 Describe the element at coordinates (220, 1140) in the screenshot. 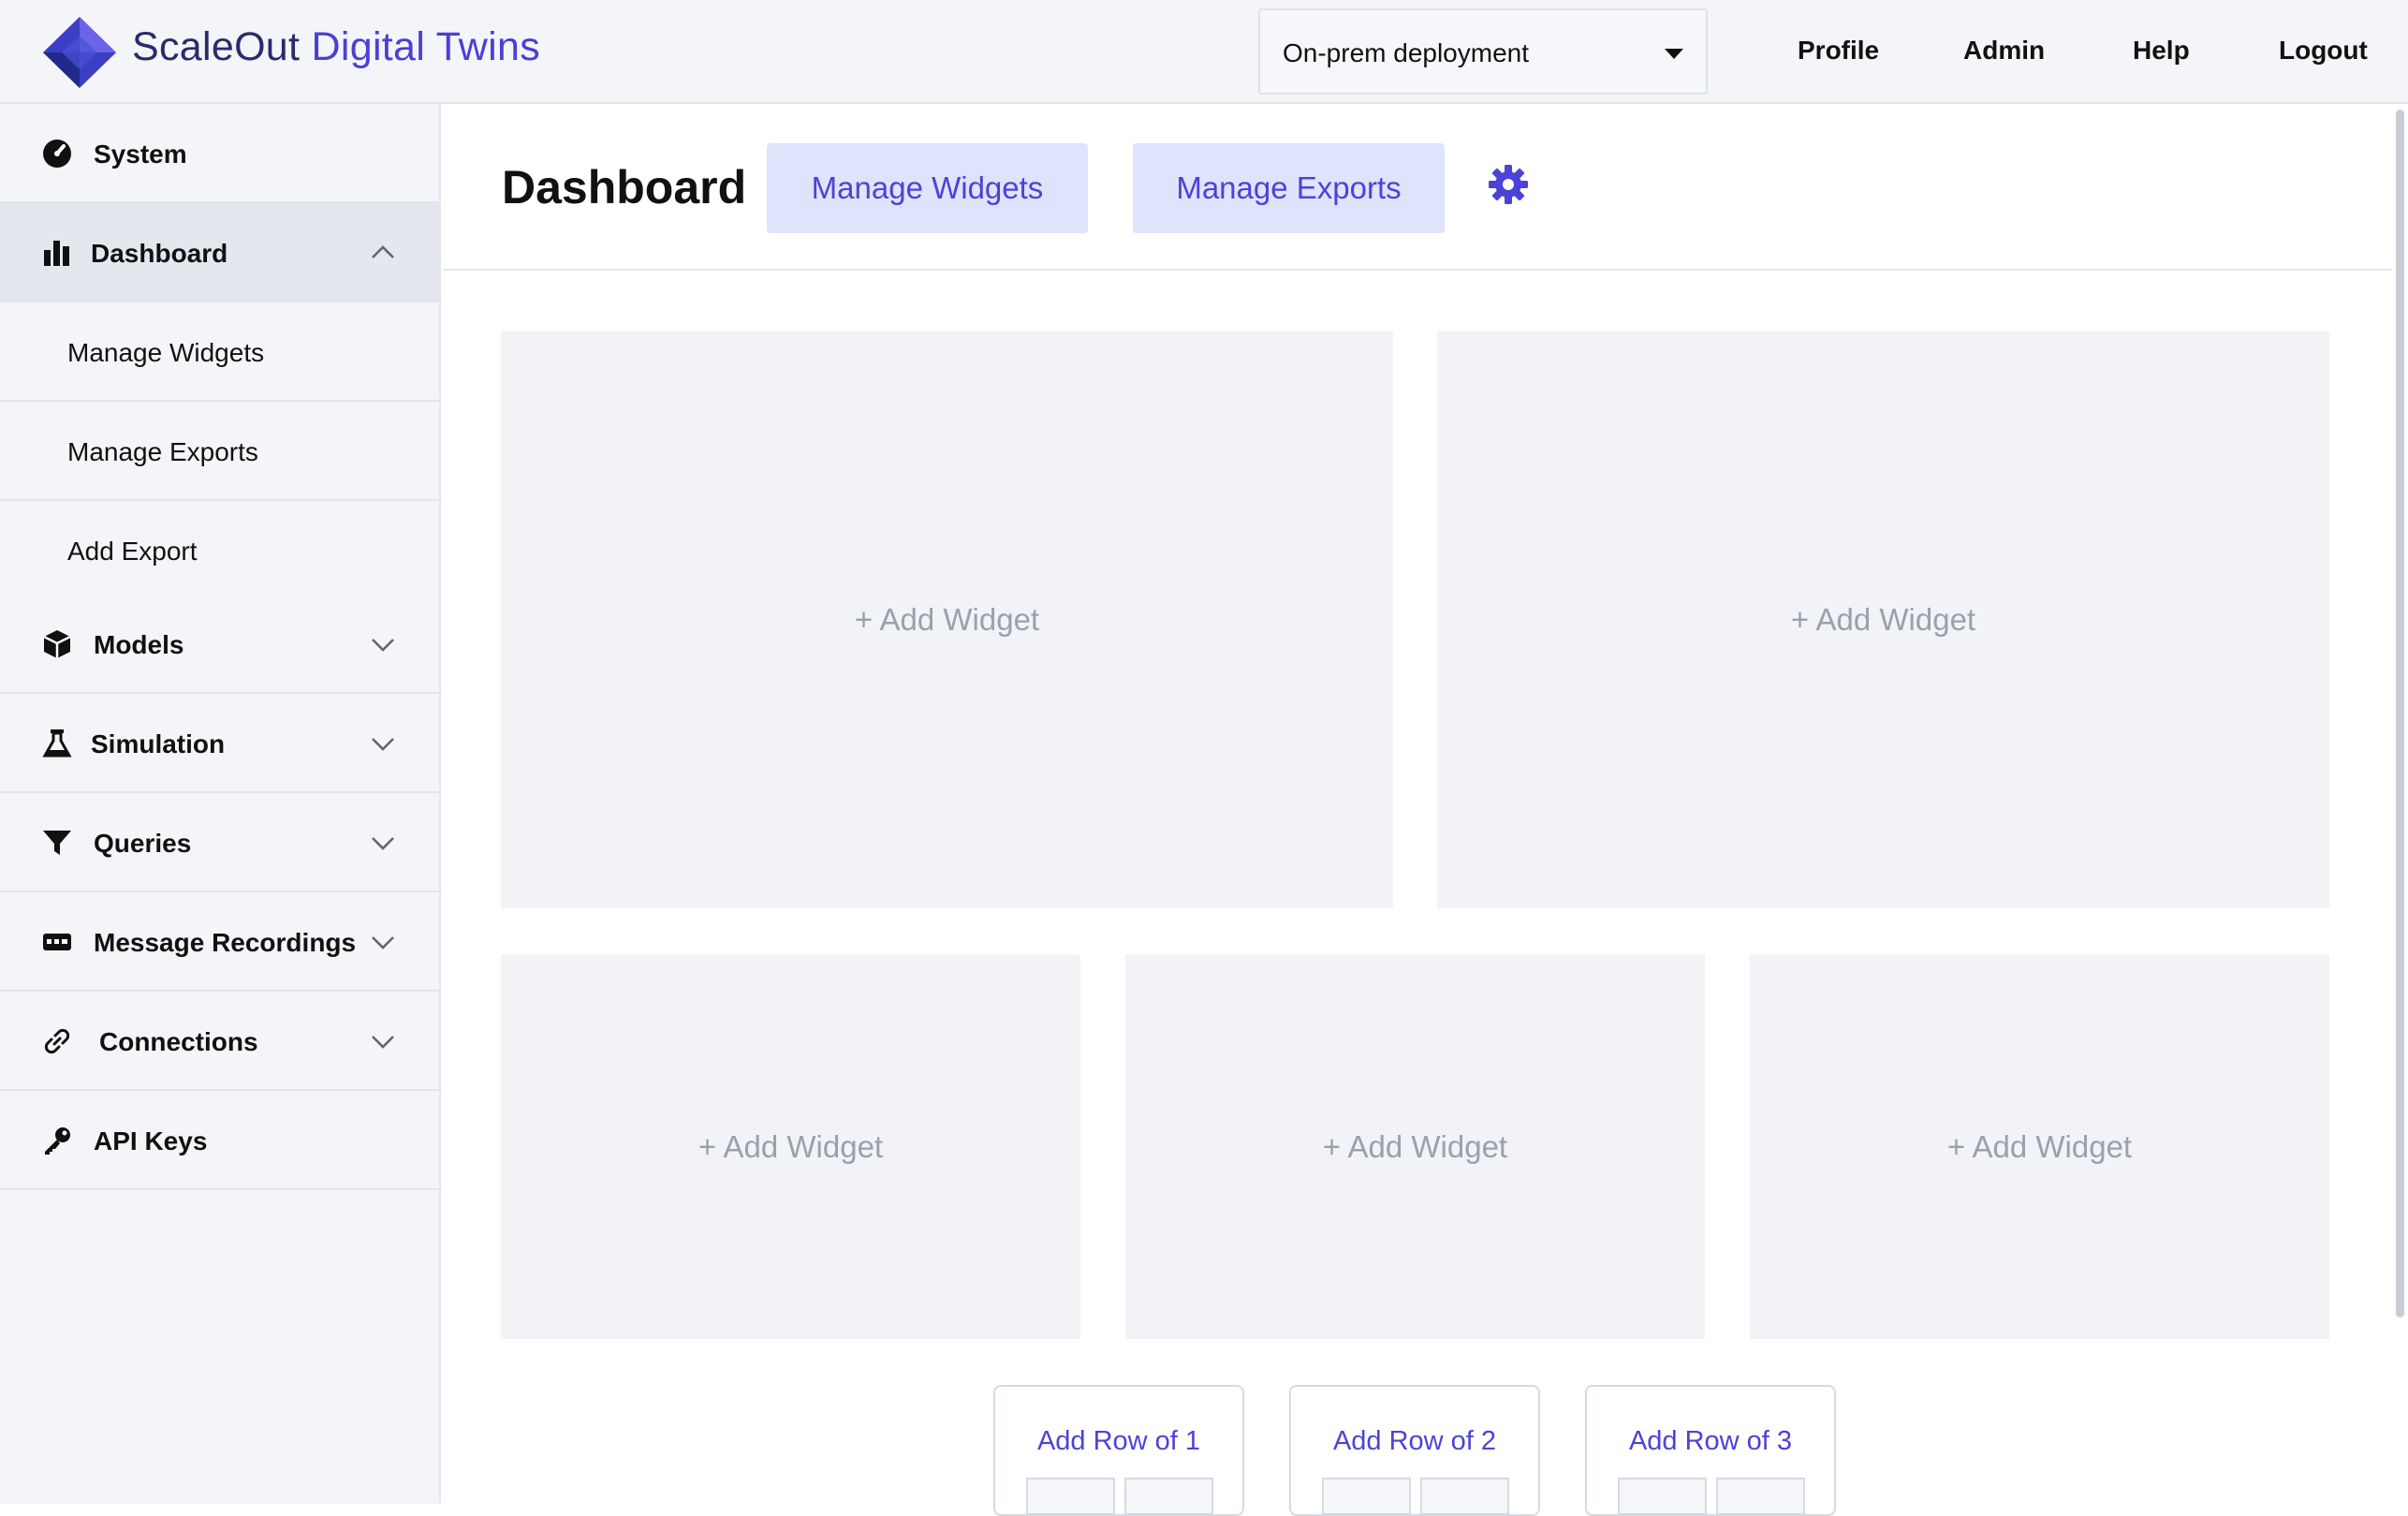

I see `sidebar-item-api-keys: API Keys` at that location.